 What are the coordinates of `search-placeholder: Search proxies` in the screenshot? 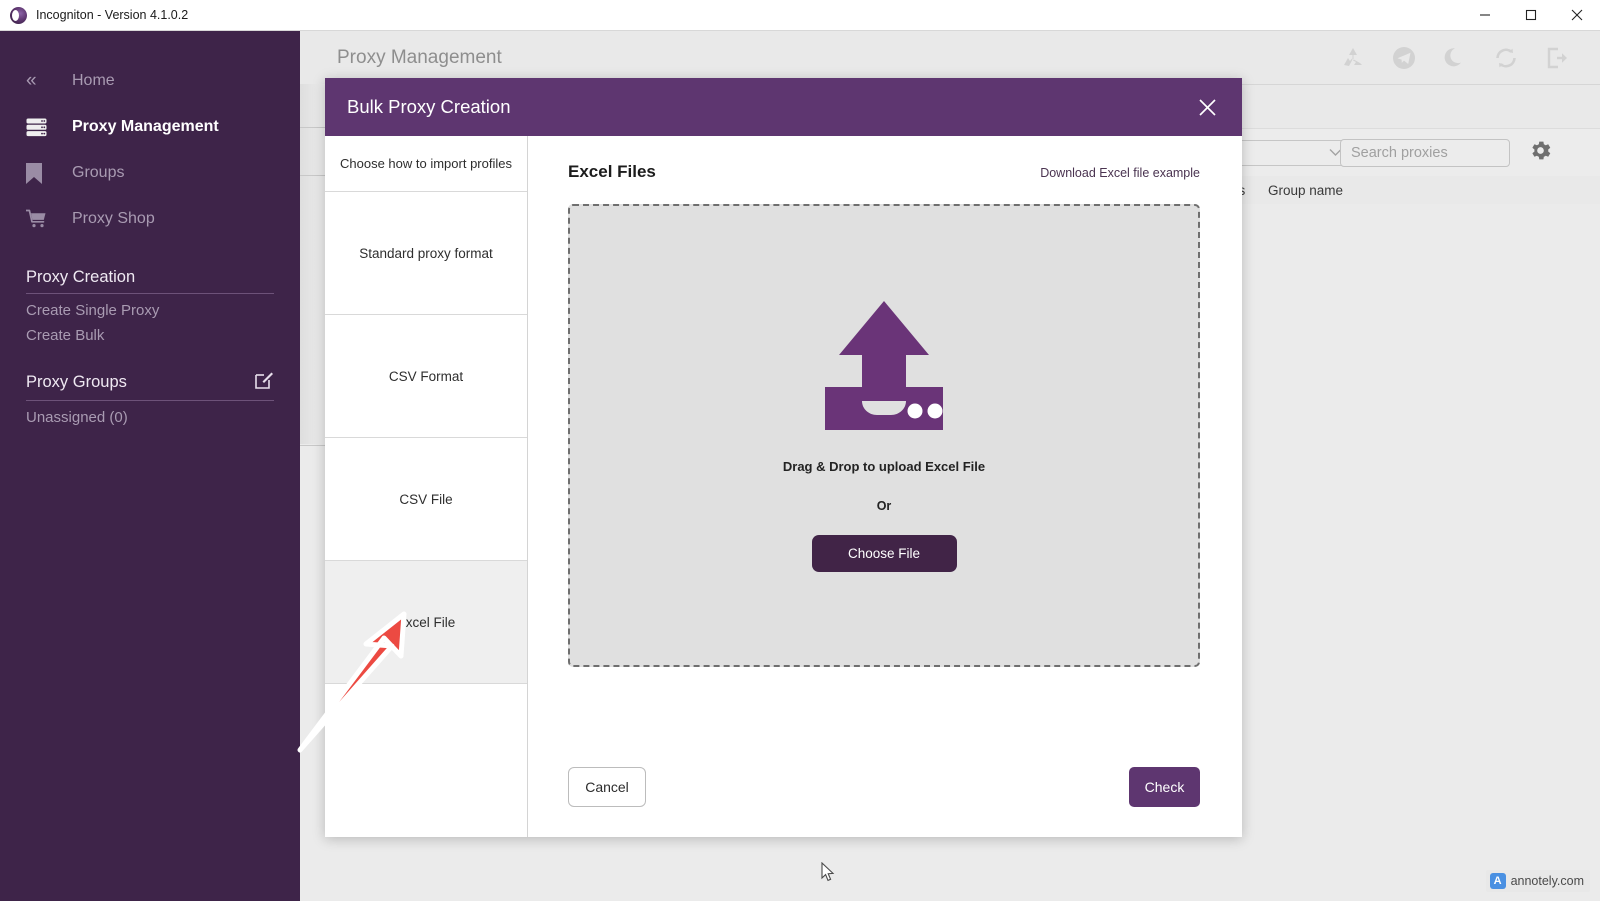 It's located at (1399, 153).